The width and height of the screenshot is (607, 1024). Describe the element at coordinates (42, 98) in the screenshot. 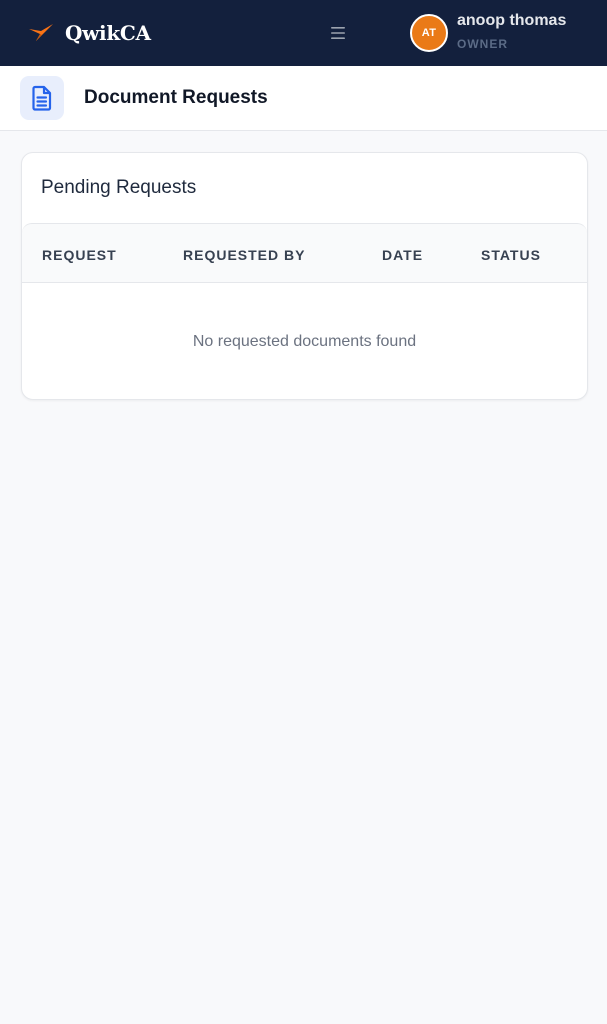

I see `document-icon` at that location.